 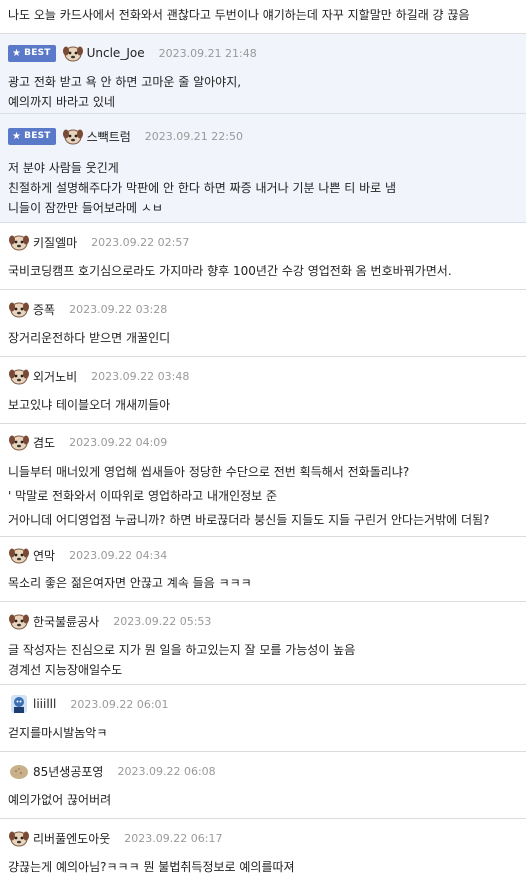 What do you see at coordinates (44, 442) in the screenshot?
I see `comment-author: 겸도` at bounding box center [44, 442].